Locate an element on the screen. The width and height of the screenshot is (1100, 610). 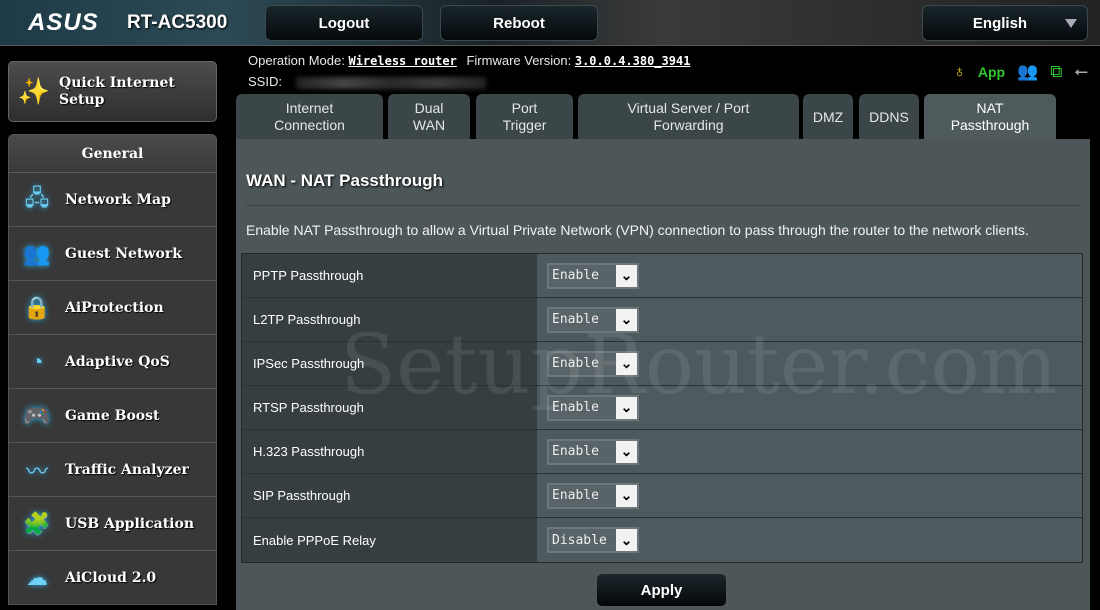
top-header: ASUS RT-AC5300 Logout Reboot English is located at coordinates (550, 23).